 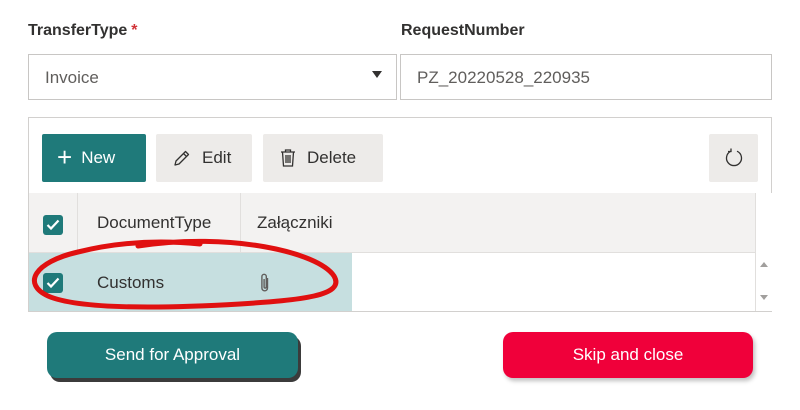 I want to click on trash-icon, so click(x=288, y=158).